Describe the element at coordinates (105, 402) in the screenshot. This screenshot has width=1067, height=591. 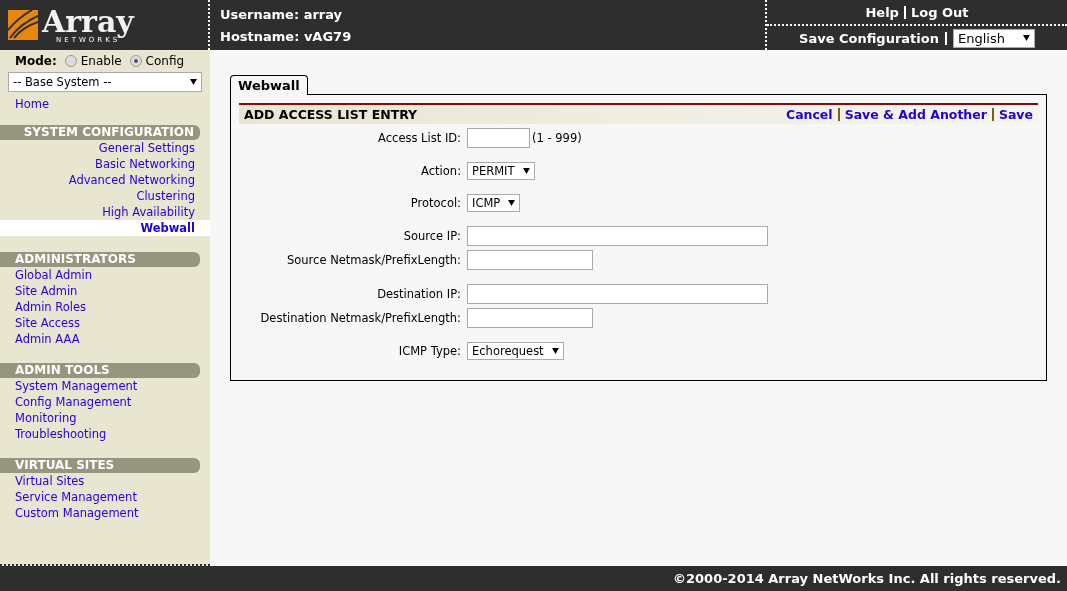
I see `nav-link: Config Management` at that location.